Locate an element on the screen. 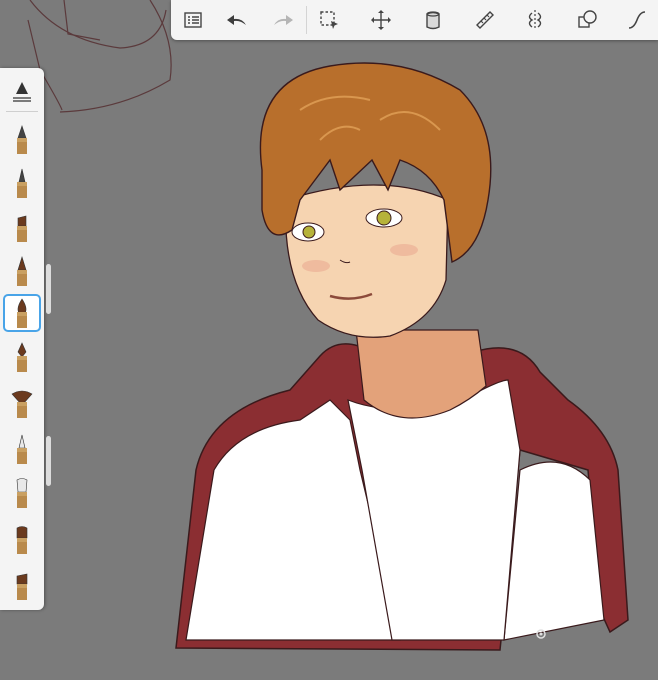 Image resolution: width=658 pixels, height=680 pixels. canvas-resize-handle is located at coordinates (541, 634).